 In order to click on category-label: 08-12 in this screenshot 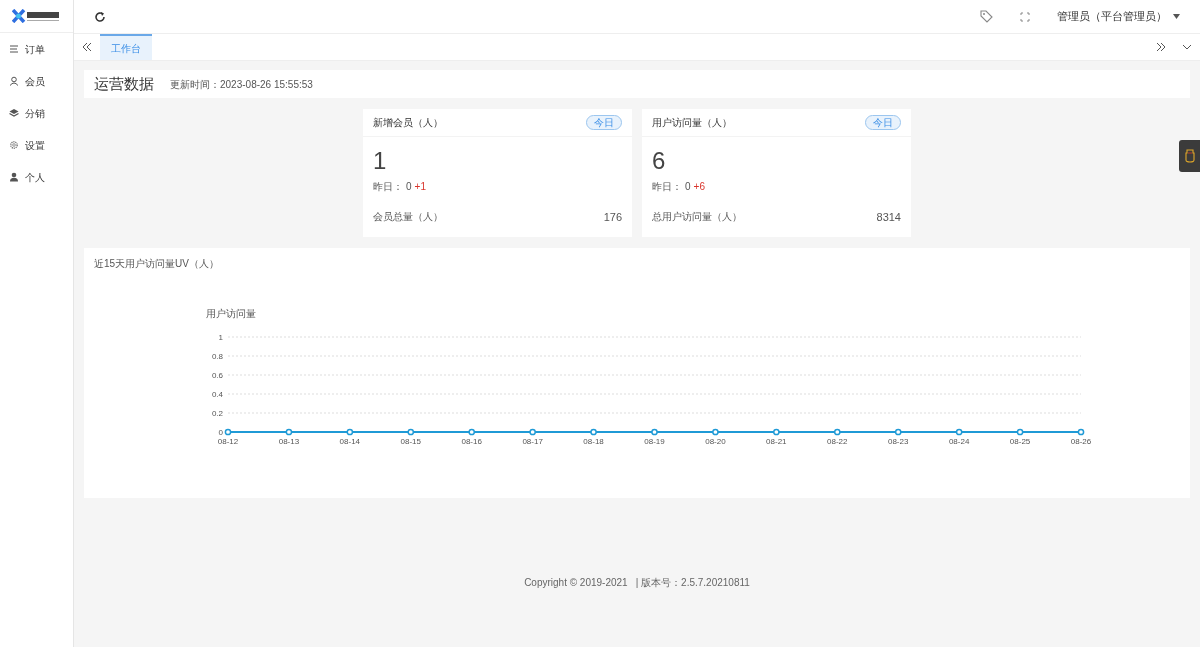, I will do `click(228, 441)`.